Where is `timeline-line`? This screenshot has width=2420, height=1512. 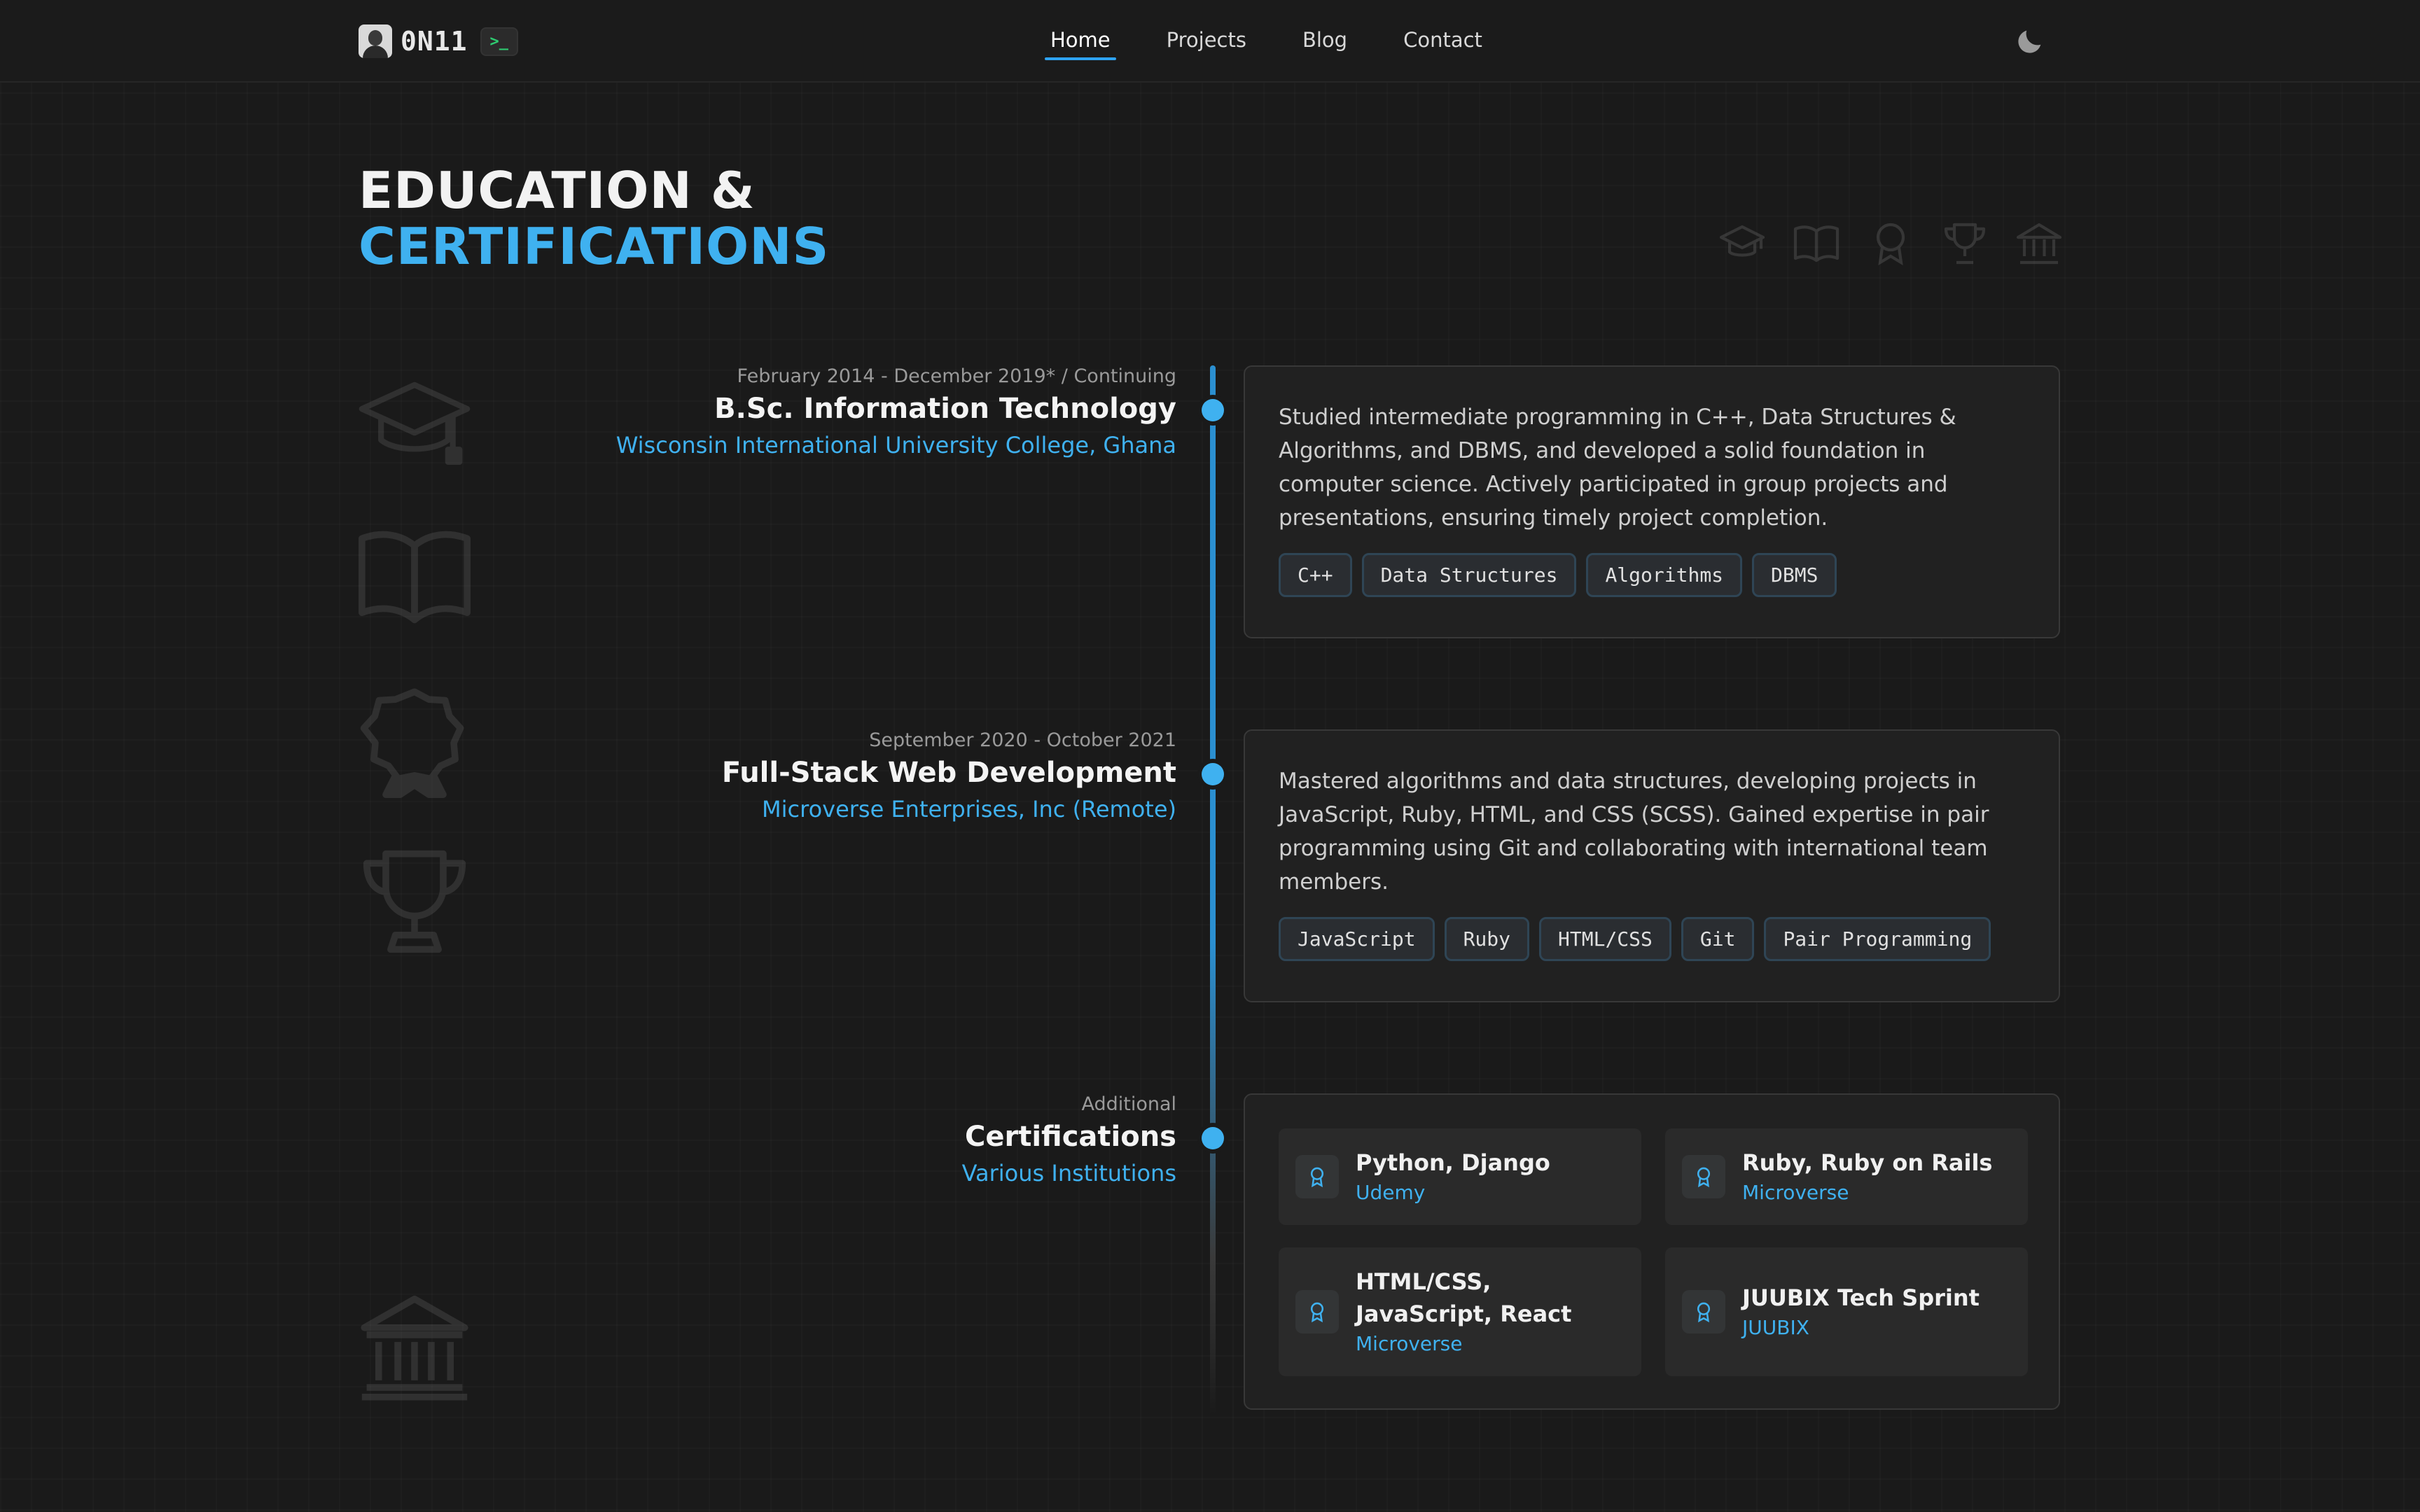
timeline-line is located at coordinates (1213, 890).